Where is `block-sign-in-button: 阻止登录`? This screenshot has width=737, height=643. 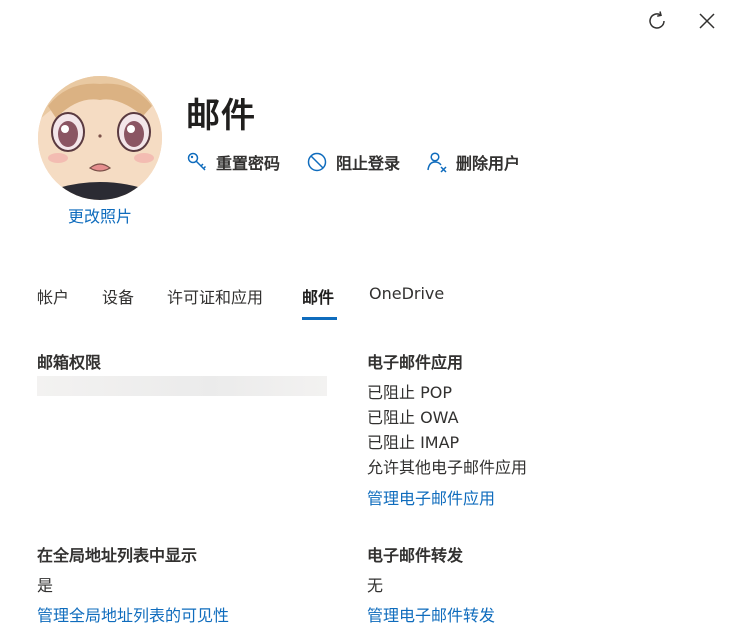 block-sign-in-button: 阻止登录 is located at coordinates (353, 162).